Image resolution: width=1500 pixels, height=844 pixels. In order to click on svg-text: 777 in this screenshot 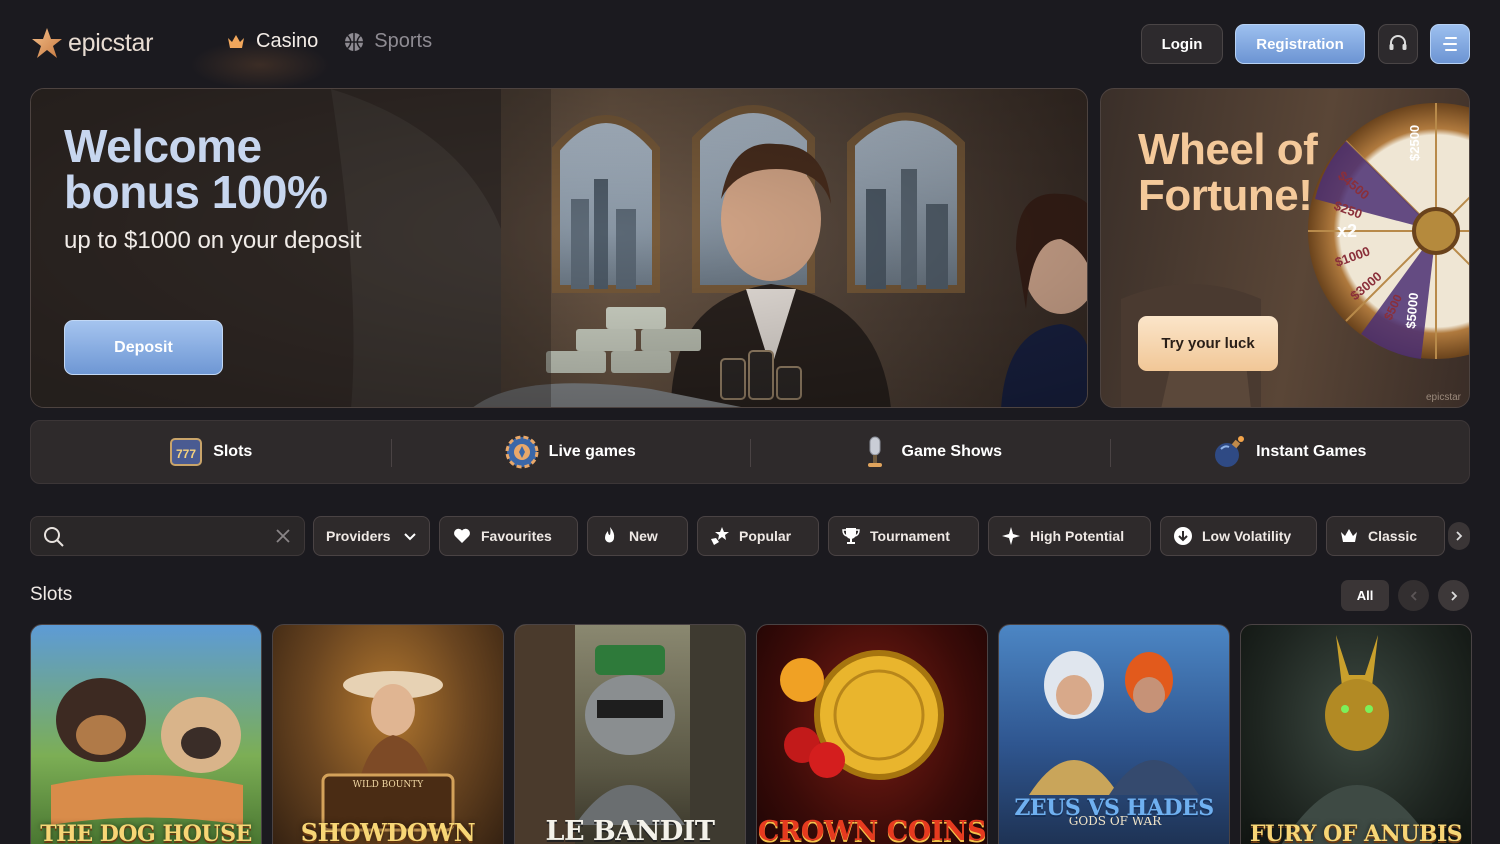, I will do `click(186, 454)`.